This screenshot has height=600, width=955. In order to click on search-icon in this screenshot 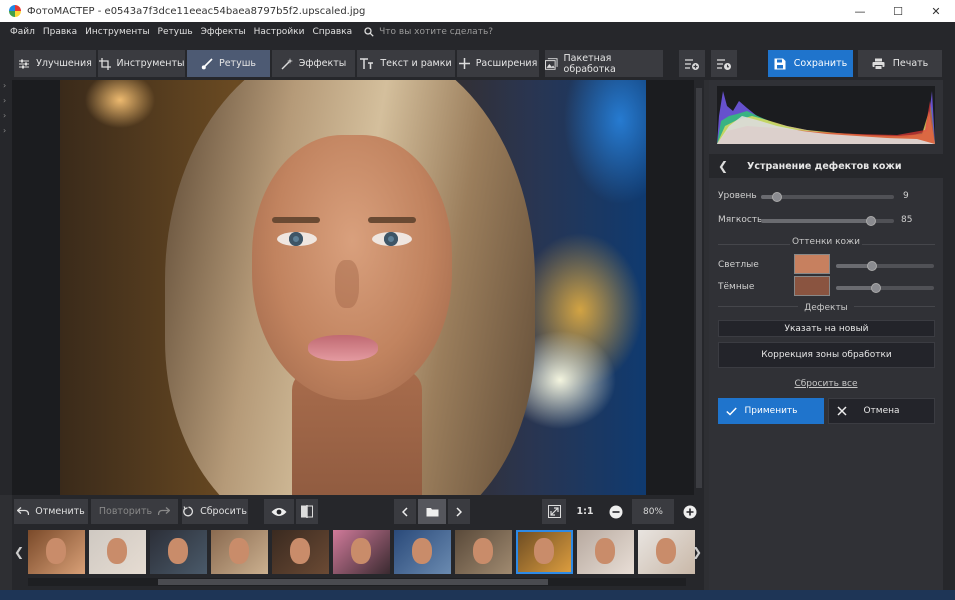, I will do `click(369, 32)`.